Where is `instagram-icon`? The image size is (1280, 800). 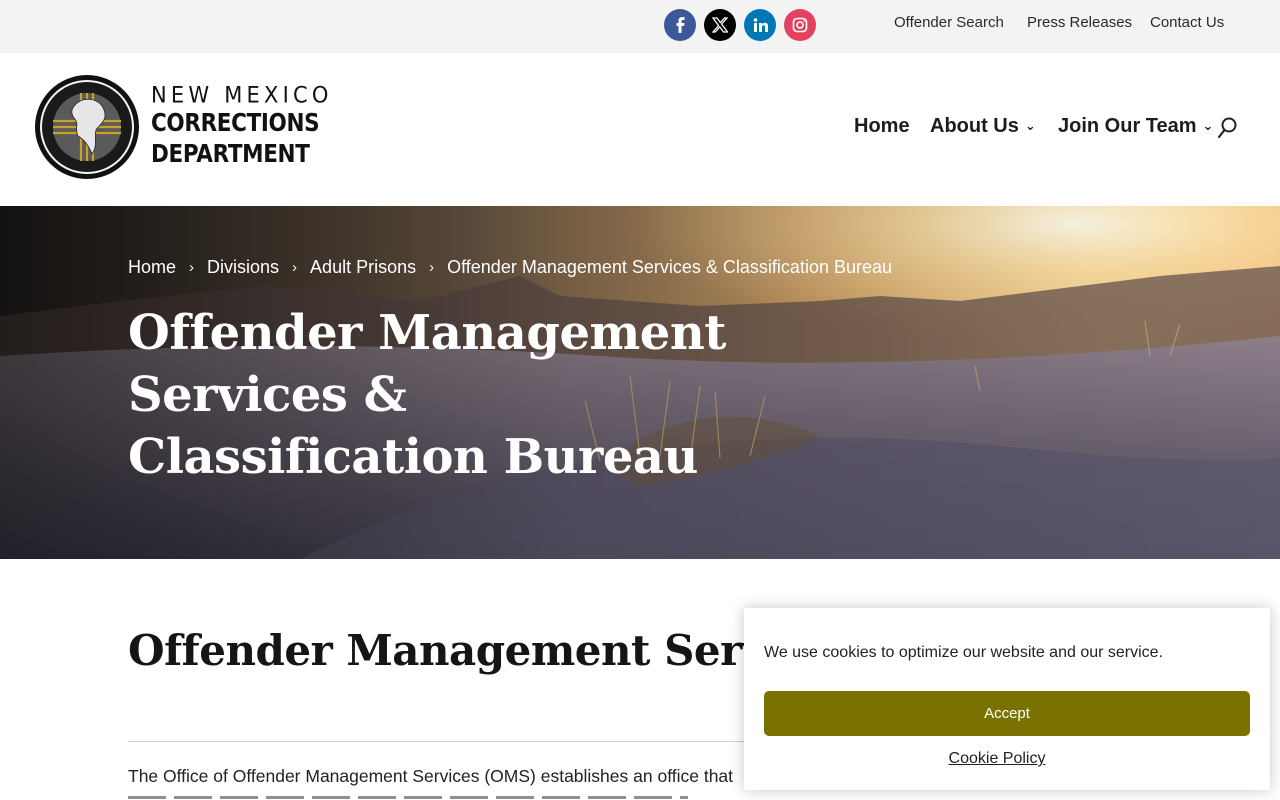
instagram-icon is located at coordinates (800, 25).